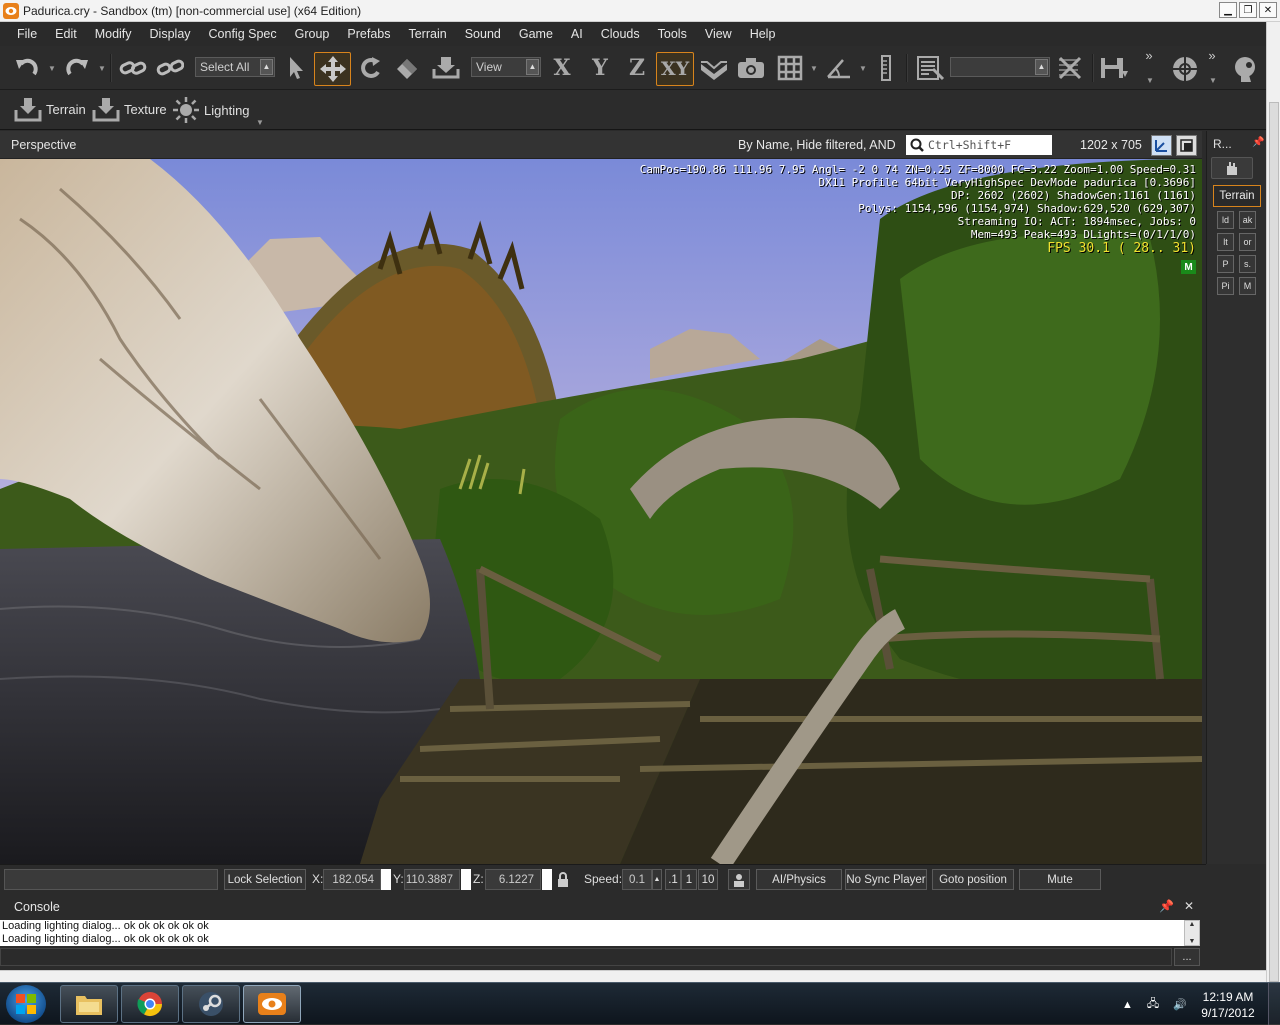 The width and height of the screenshot is (1280, 1025). I want to click on viewport-title: Perspective, so click(43, 145).